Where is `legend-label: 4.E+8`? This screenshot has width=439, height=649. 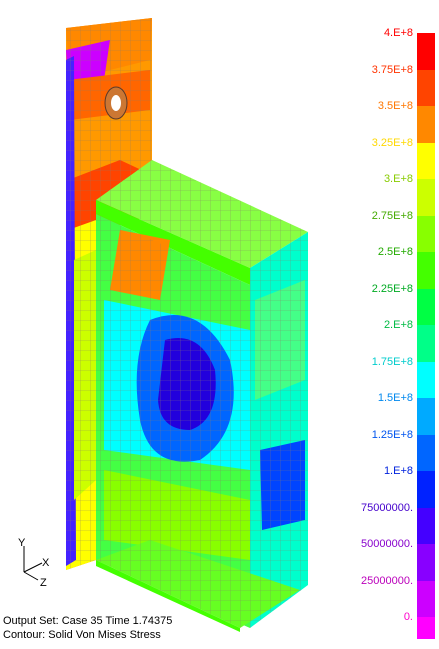 legend-label: 4.E+8 is located at coordinates (398, 33).